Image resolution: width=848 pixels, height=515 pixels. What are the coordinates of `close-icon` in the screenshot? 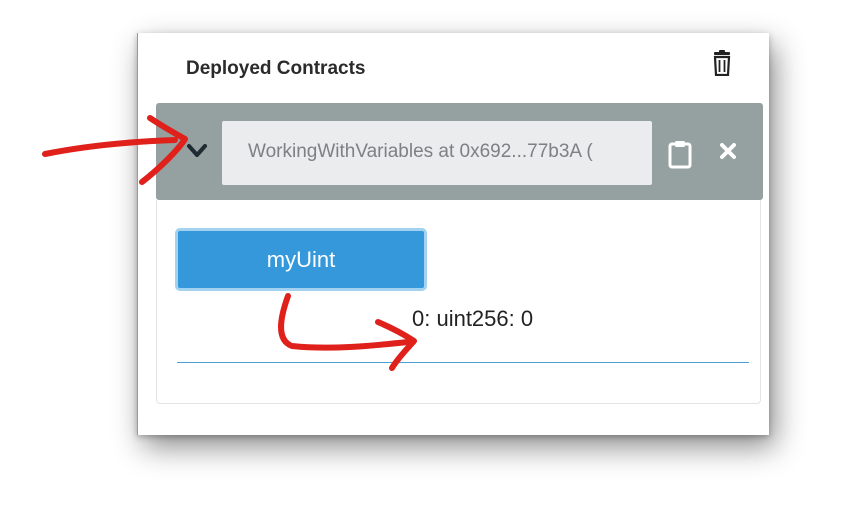 It's located at (728, 151).